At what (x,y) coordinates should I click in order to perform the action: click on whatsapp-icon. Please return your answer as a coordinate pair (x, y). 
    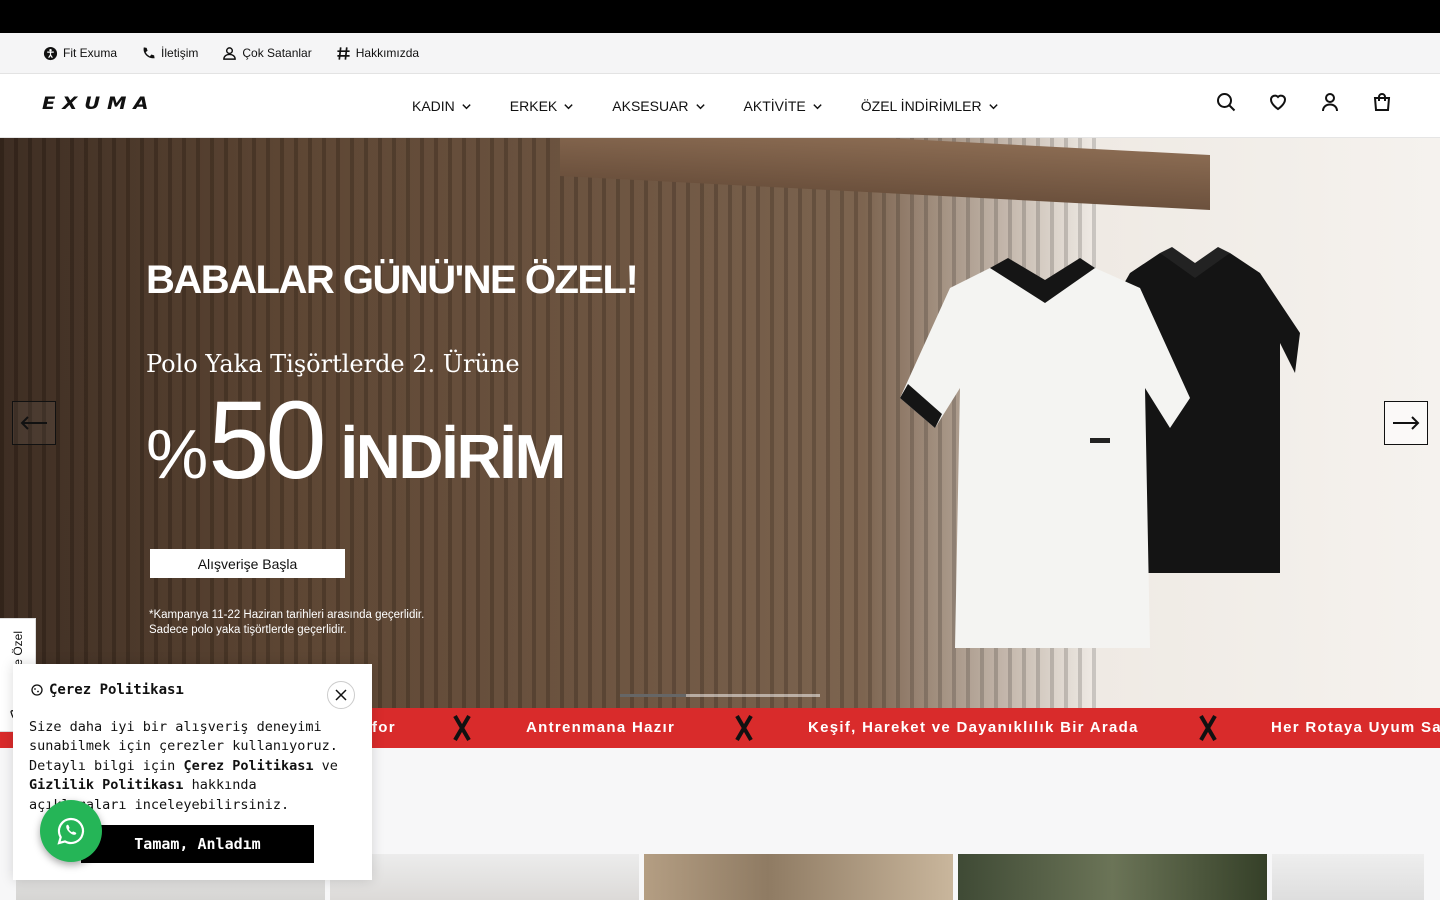
    Looking at the image, I should click on (71, 831).